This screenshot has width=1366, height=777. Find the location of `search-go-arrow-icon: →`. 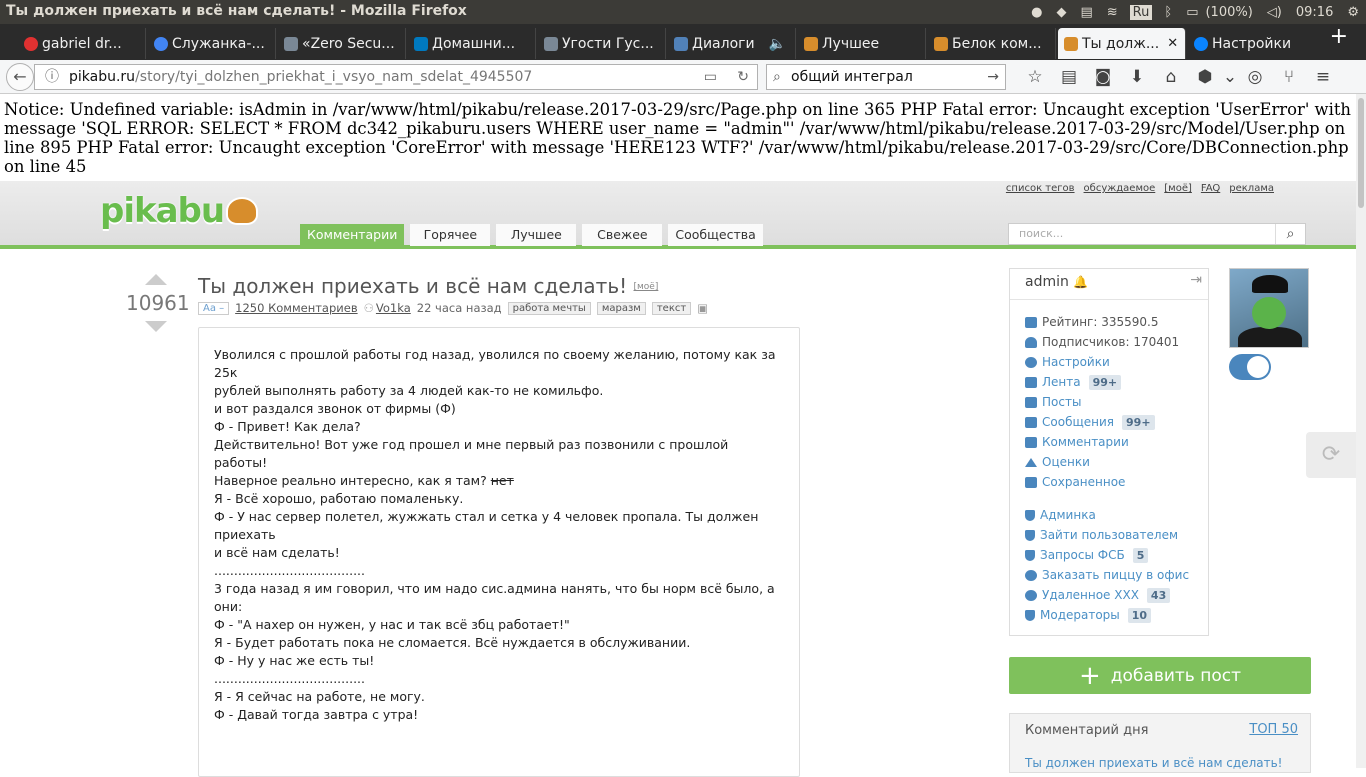

search-go-arrow-icon: → is located at coordinates (993, 77).